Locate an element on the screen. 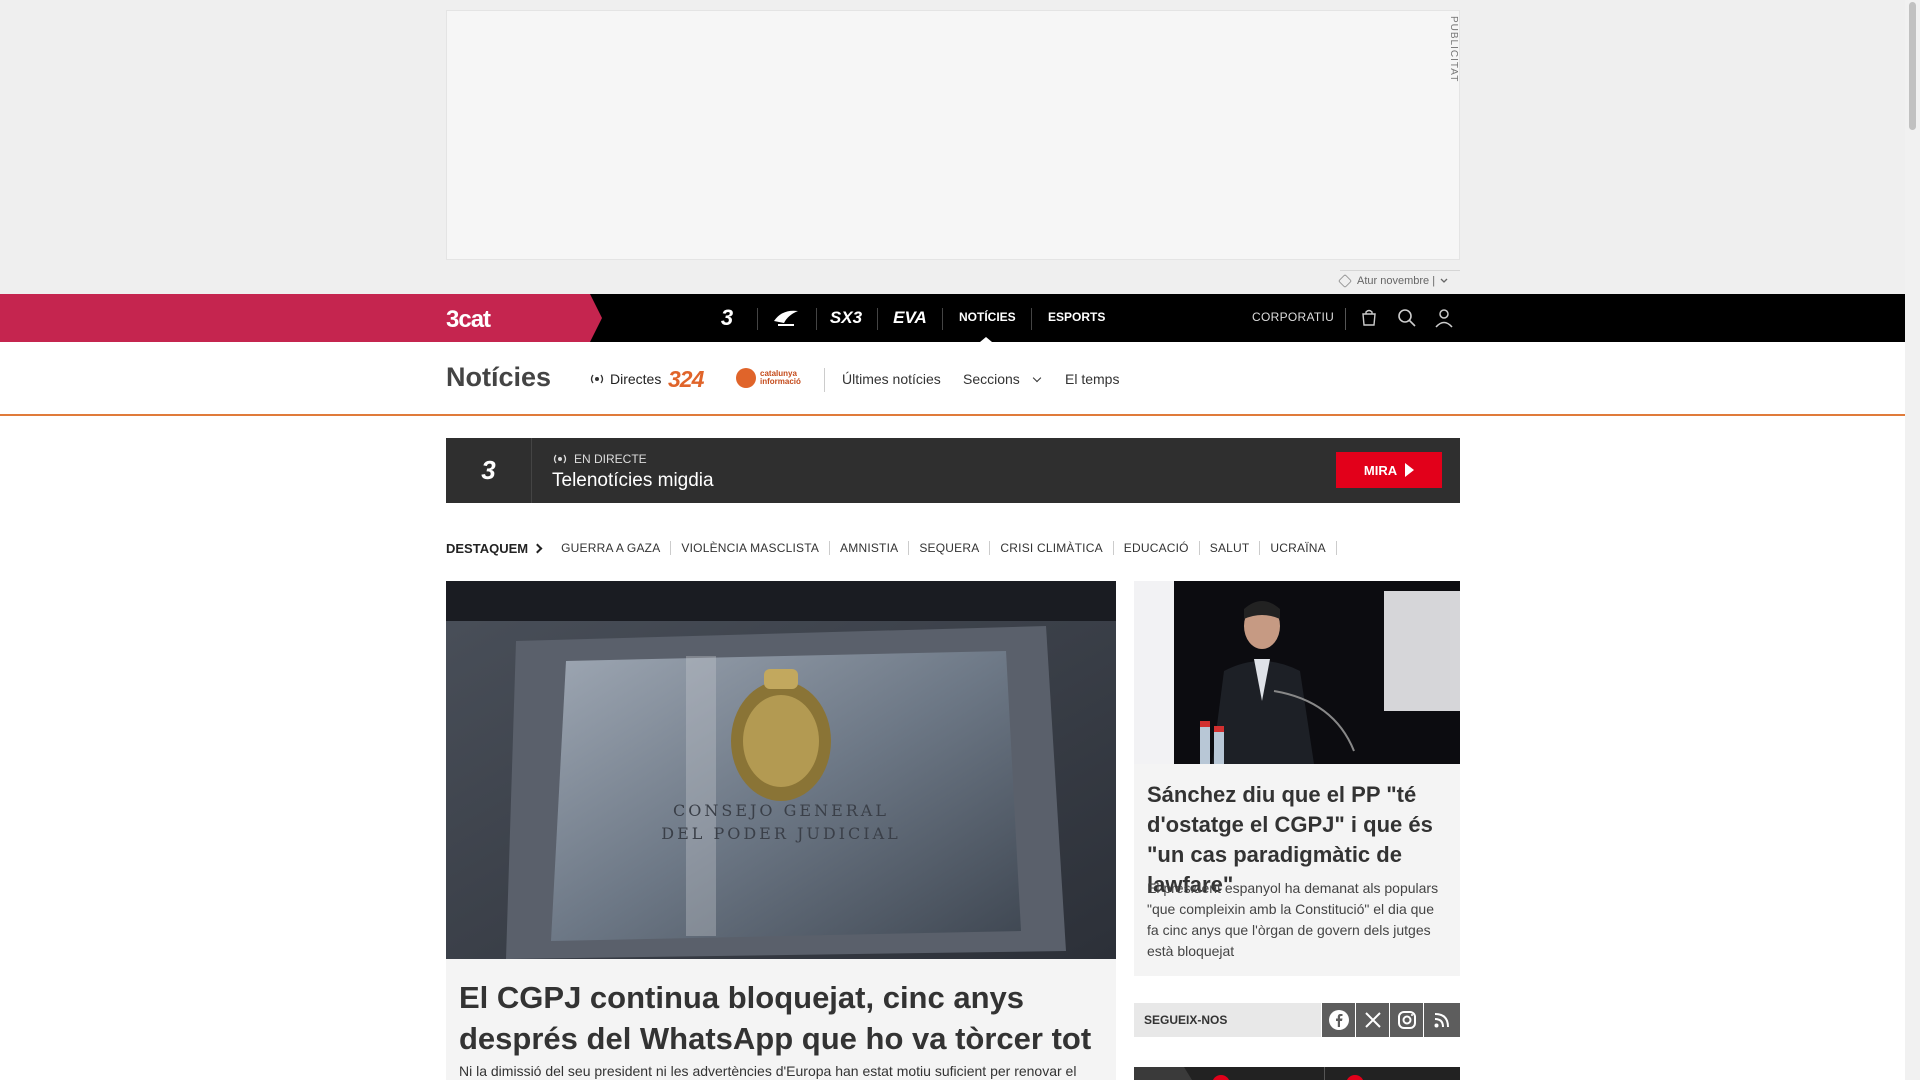  topic-tag: VIOLÈNCIA MASCLISTA is located at coordinates (751, 548).